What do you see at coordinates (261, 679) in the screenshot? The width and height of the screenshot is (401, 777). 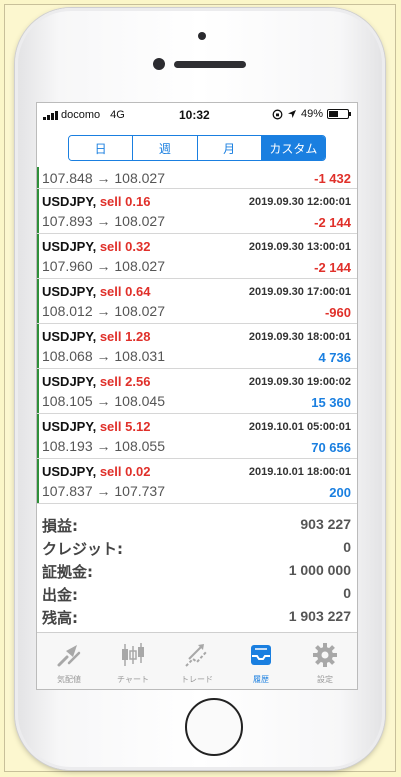 I see `tab-label: 履歴` at bounding box center [261, 679].